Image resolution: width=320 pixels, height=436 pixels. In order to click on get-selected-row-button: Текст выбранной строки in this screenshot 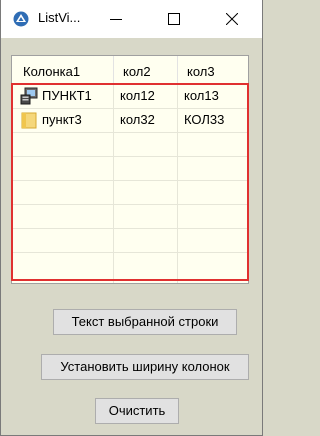, I will do `click(145, 322)`.